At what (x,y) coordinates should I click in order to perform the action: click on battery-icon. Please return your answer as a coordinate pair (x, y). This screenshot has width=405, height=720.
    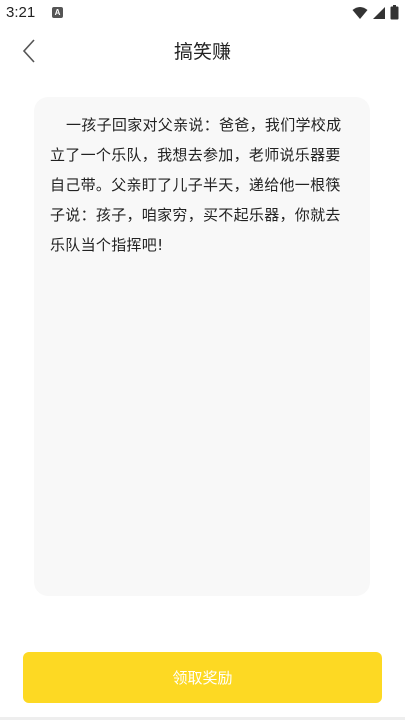
    Looking at the image, I should click on (394, 12).